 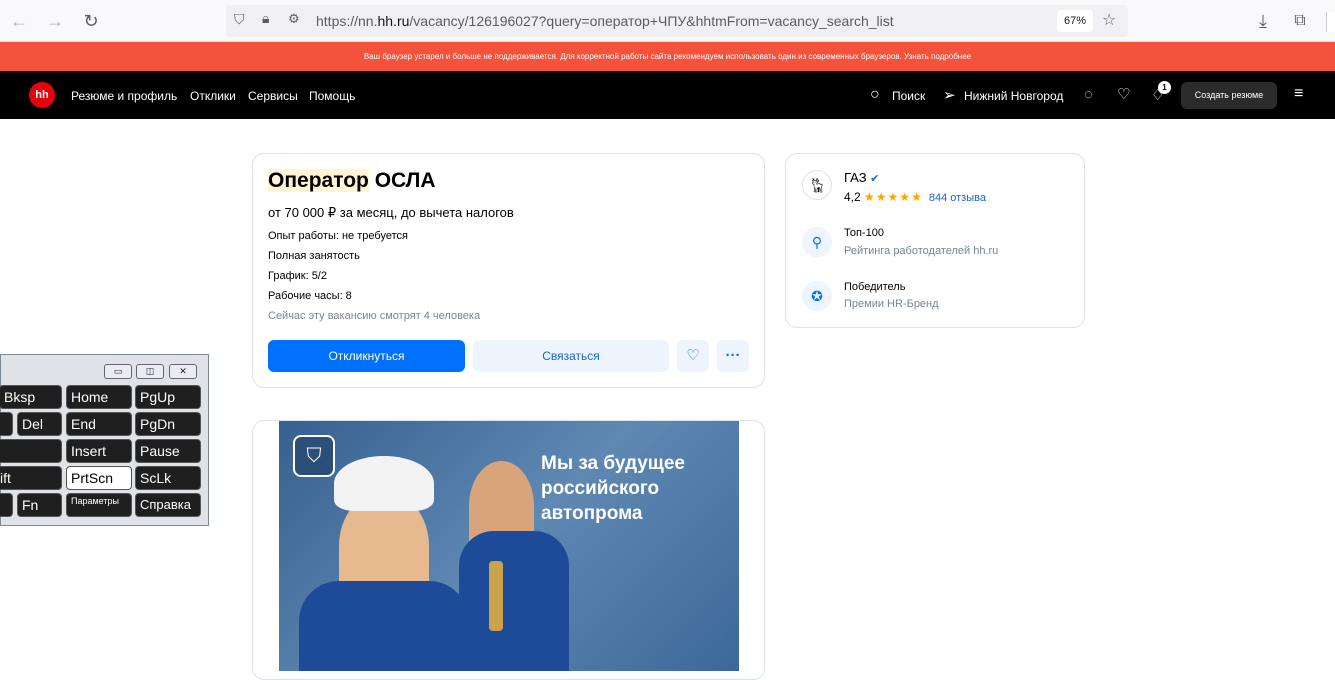 I want to click on key-bksp: Bksp, so click(x=31, y=397).